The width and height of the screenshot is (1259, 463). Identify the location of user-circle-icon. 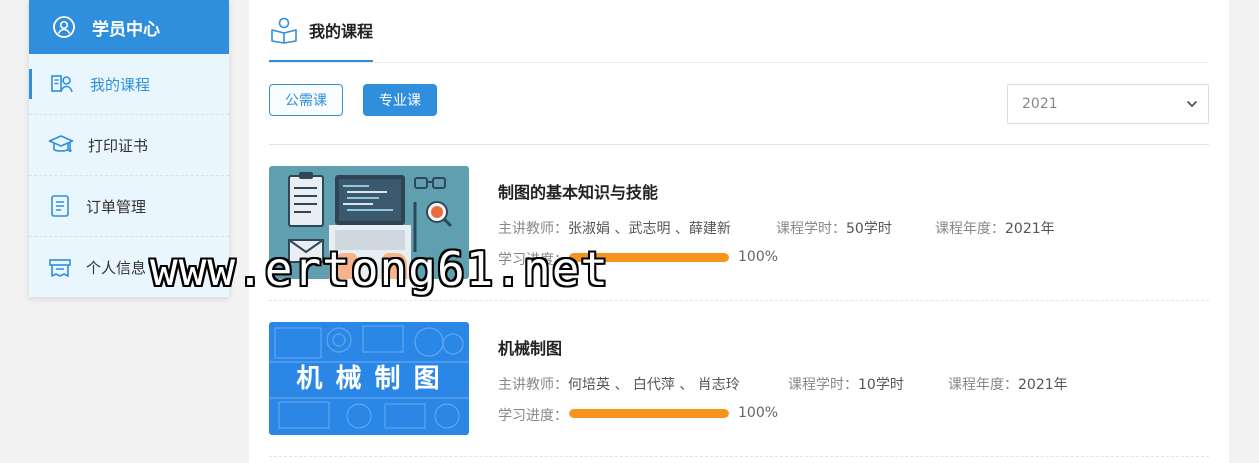
(64, 27).